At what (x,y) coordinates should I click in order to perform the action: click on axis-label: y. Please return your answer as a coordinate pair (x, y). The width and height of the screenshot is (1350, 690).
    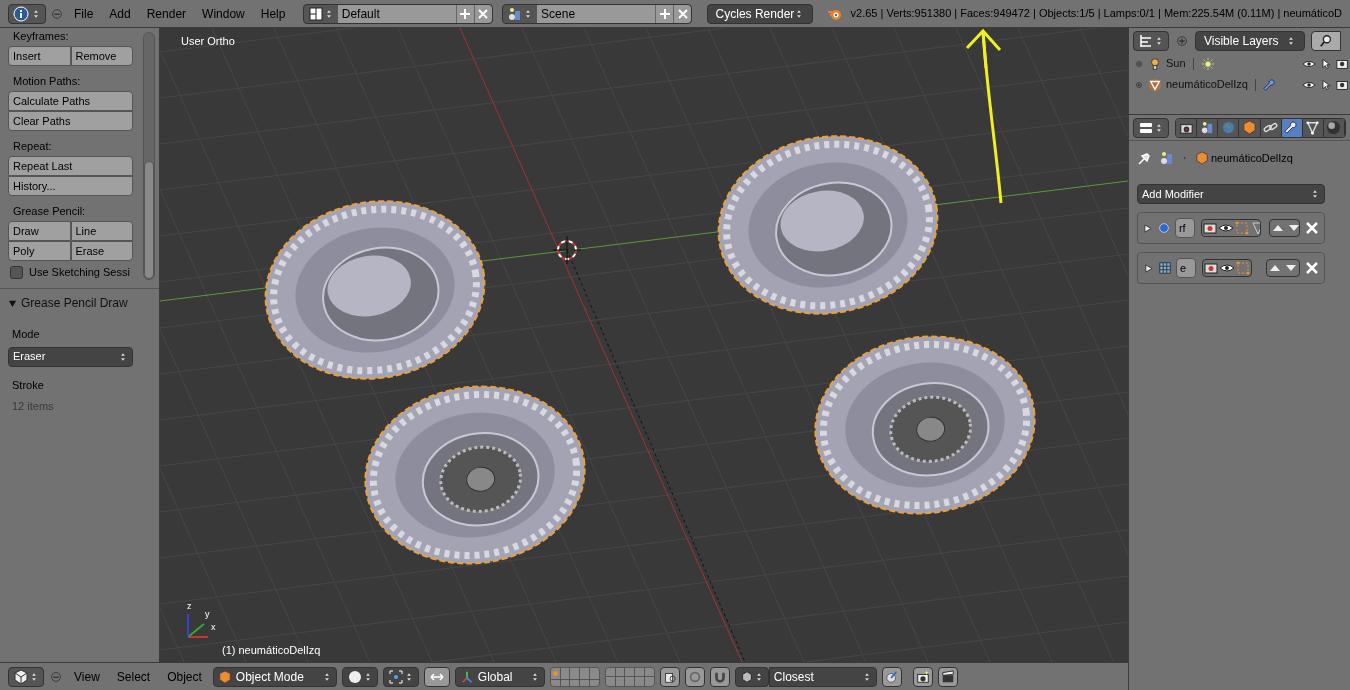
    Looking at the image, I should click on (207, 614).